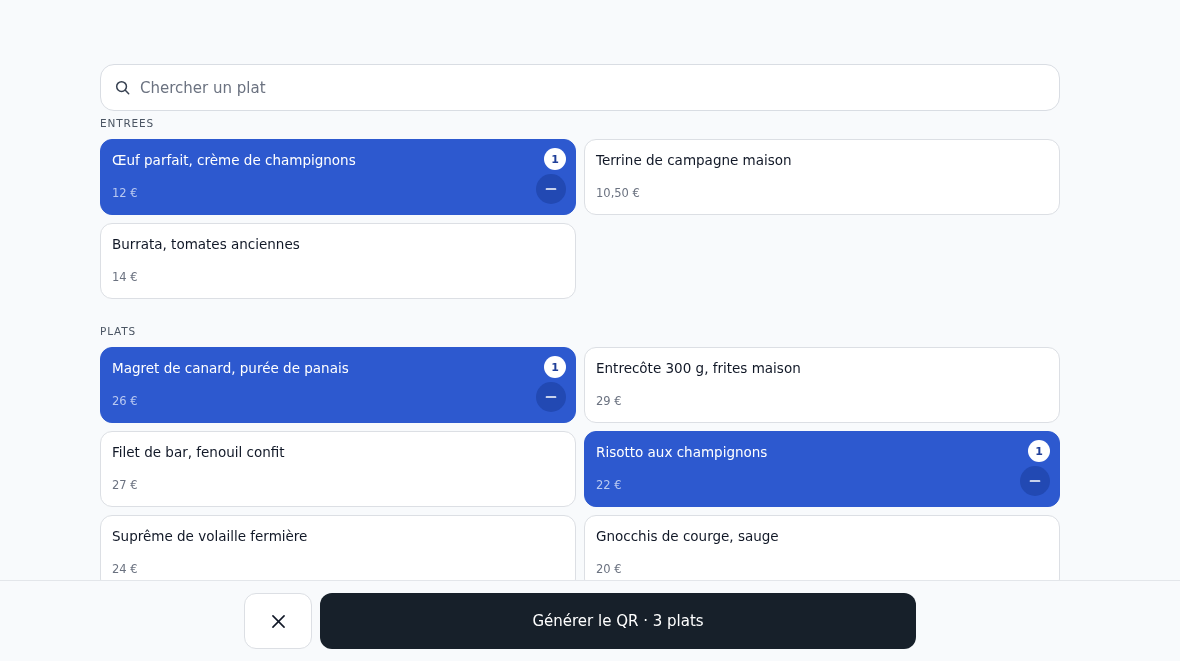  I want to click on dish-card: Terrine de campagne maison 10,50 €, so click(822, 177).